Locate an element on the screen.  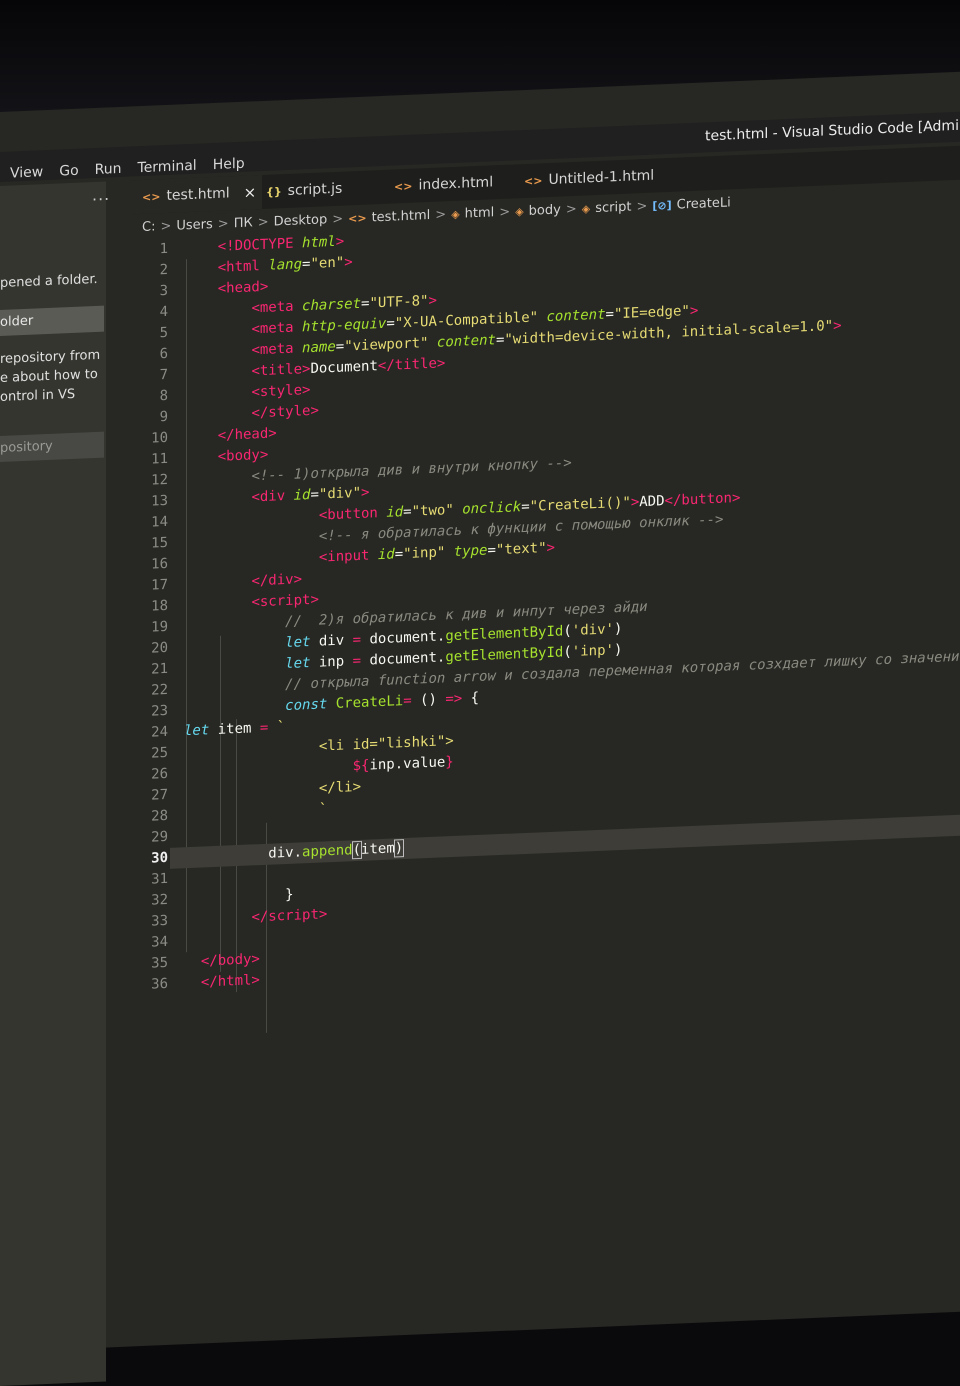
more-actions-icon: ··· is located at coordinates (101, 199).